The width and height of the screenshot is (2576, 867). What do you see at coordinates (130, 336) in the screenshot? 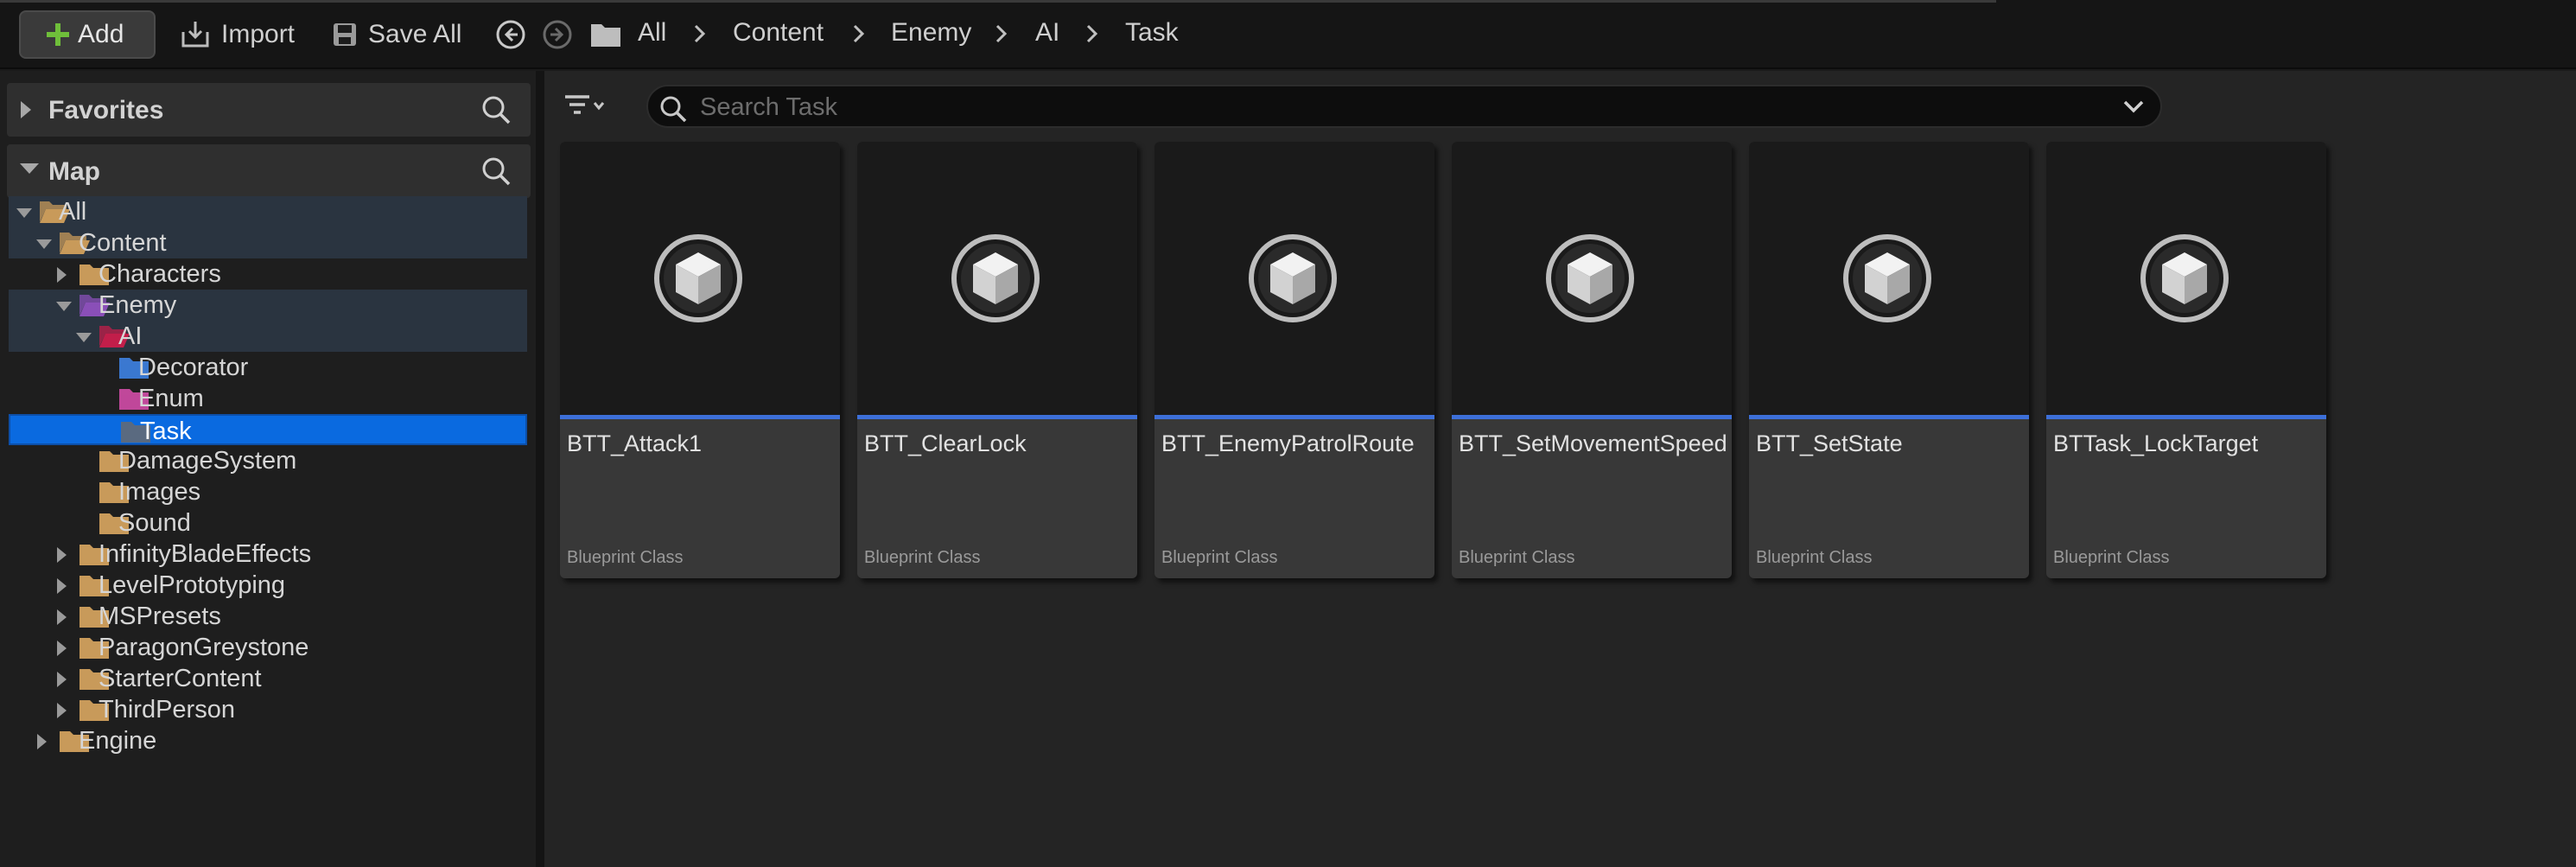
I see `tree-item-label: AI` at bounding box center [130, 336].